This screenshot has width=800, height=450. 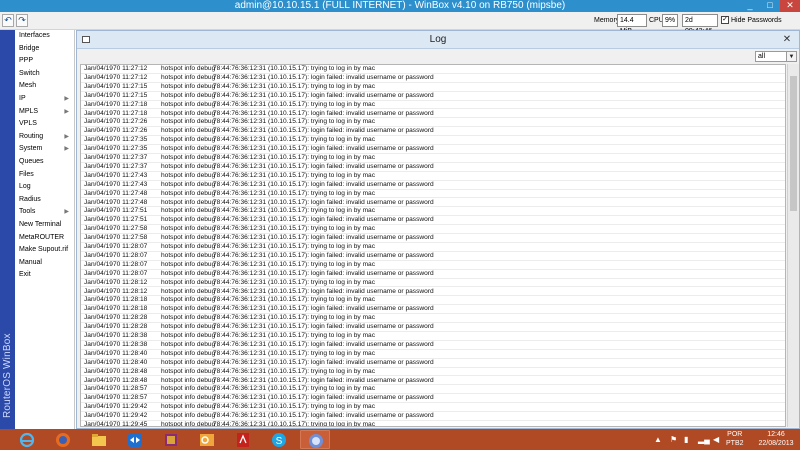 What do you see at coordinates (673, 439) in the screenshot?
I see `flag-icon: ⚑` at bounding box center [673, 439].